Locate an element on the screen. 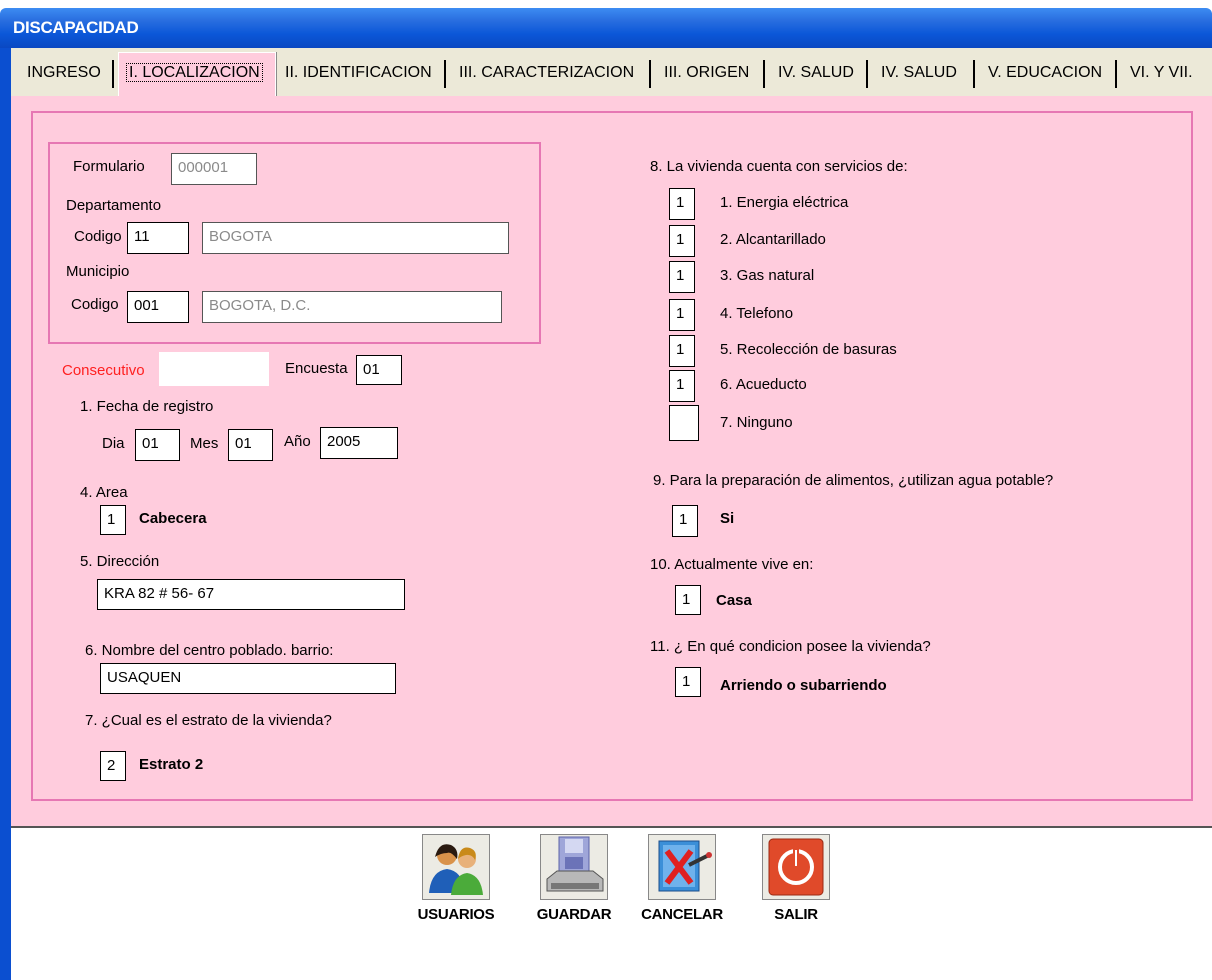 Image resolution: width=1212 pixels, height=980 pixels. salir-label: SALIR is located at coordinates (796, 914).